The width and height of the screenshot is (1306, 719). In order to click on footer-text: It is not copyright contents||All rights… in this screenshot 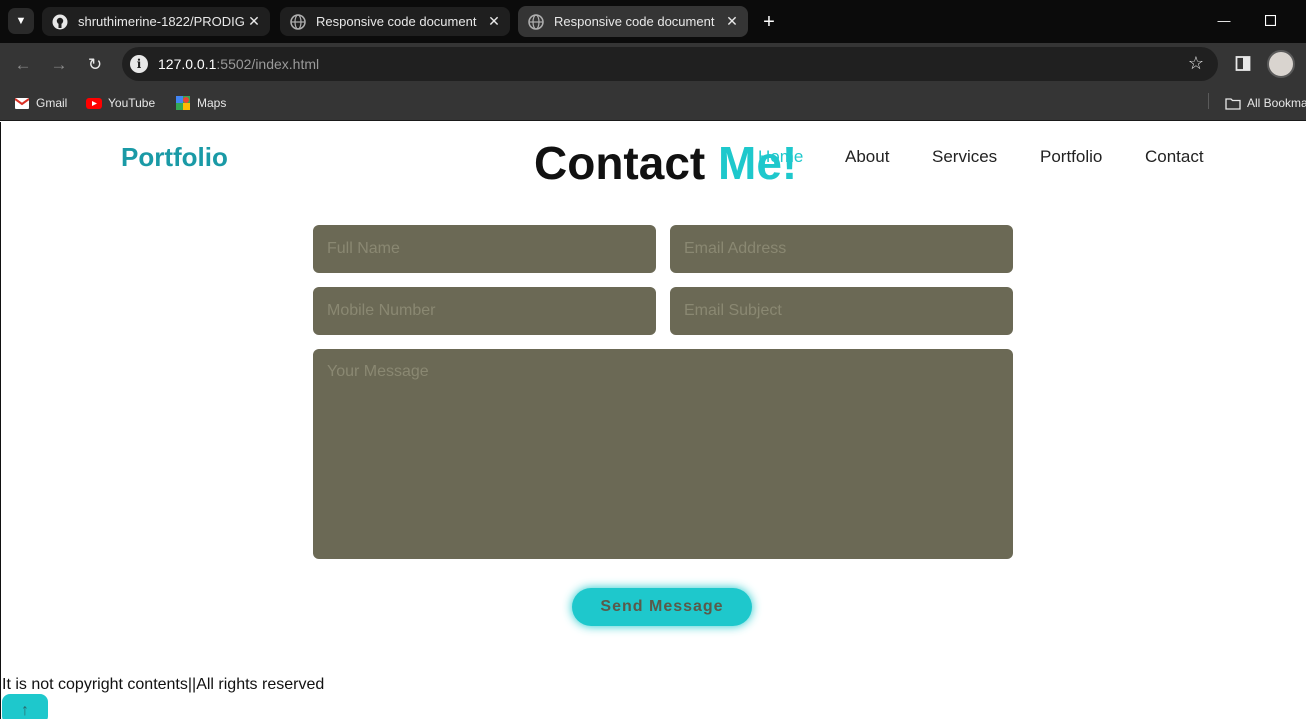, I will do `click(163, 684)`.